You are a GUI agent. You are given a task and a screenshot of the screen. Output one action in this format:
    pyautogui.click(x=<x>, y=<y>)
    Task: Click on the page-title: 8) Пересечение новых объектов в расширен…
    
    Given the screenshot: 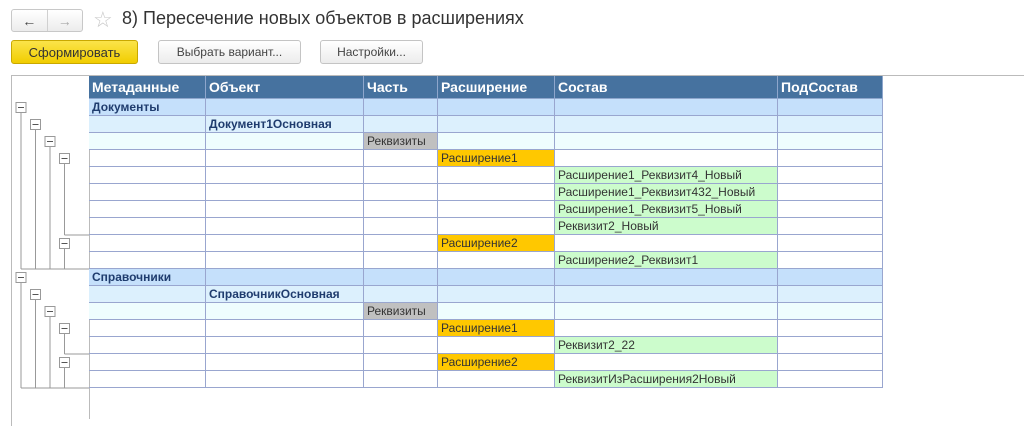 What is the action you would take?
    pyautogui.click(x=323, y=18)
    